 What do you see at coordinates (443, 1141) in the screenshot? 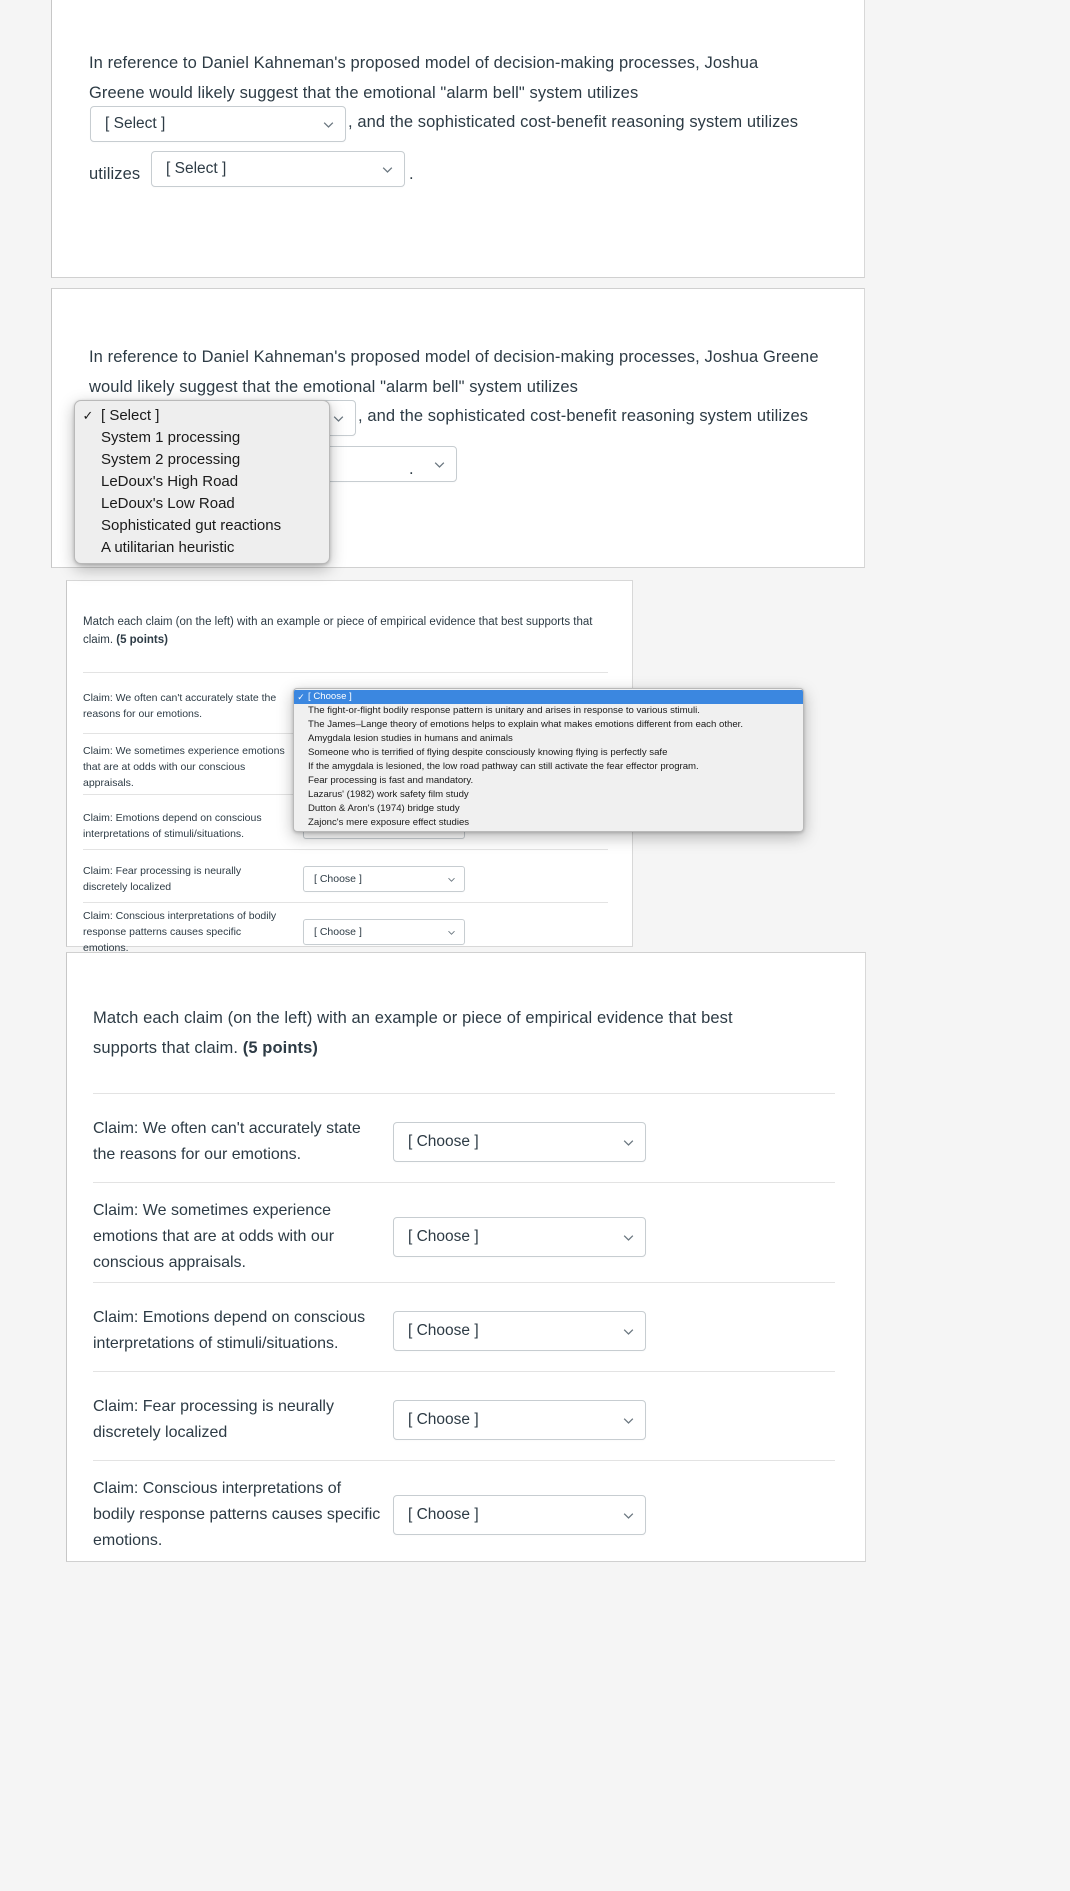
I see `select-evidence-large-1-value: [ Choose ]` at bounding box center [443, 1141].